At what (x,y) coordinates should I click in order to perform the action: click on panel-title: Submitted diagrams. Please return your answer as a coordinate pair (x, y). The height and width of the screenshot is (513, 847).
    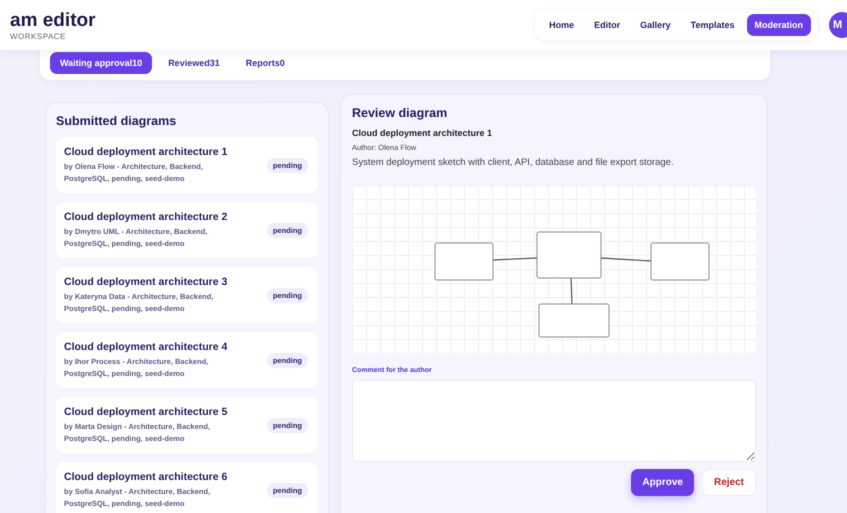
    Looking at the image, I should click on (117, 121).